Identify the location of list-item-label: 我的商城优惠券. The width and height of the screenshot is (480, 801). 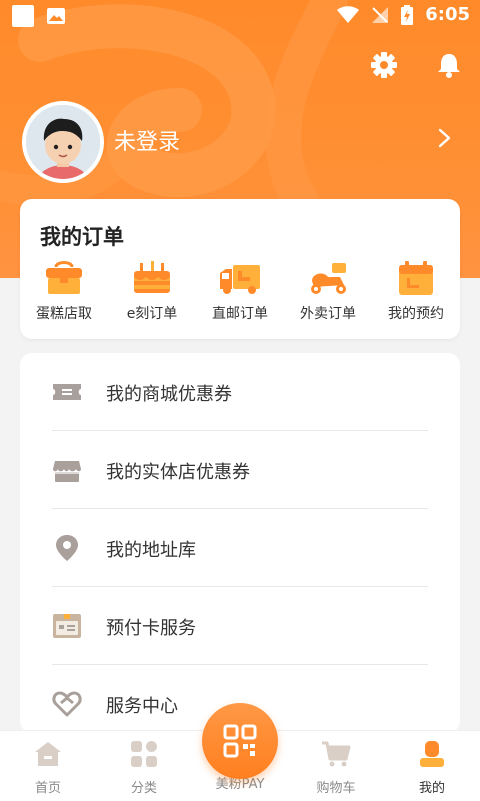
(169, 394).